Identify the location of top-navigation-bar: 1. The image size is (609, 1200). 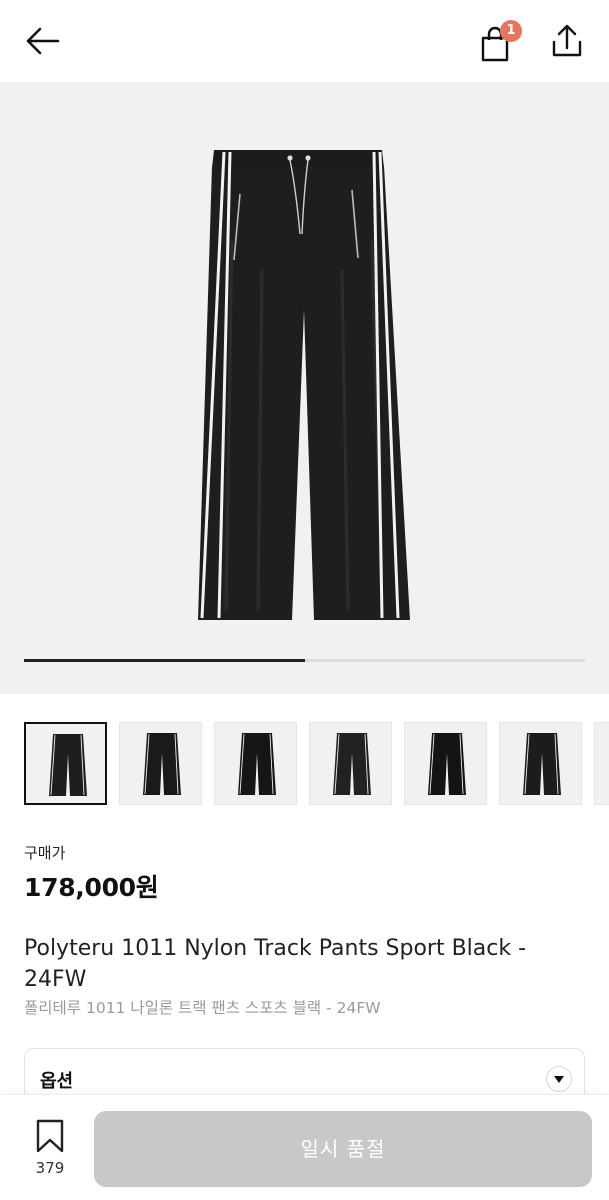
(304, 41).